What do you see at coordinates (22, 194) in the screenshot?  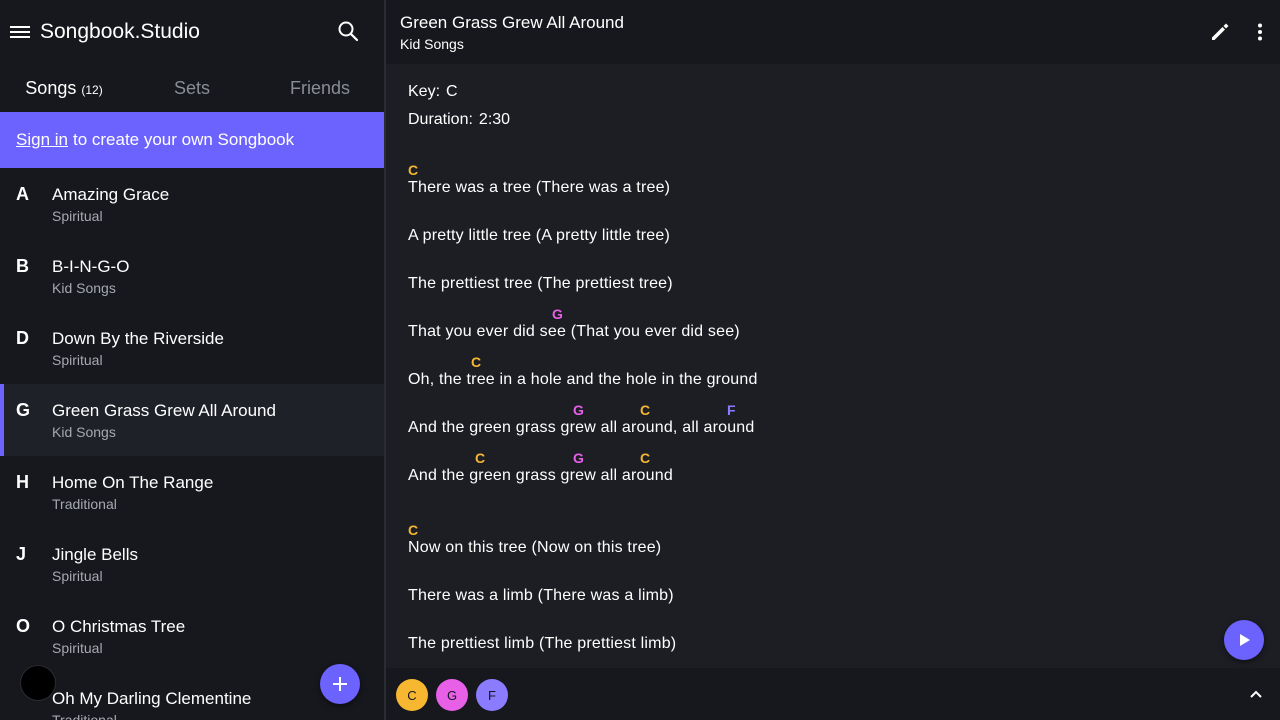 I see `song-letter: A` at bounding box center [22, 194].